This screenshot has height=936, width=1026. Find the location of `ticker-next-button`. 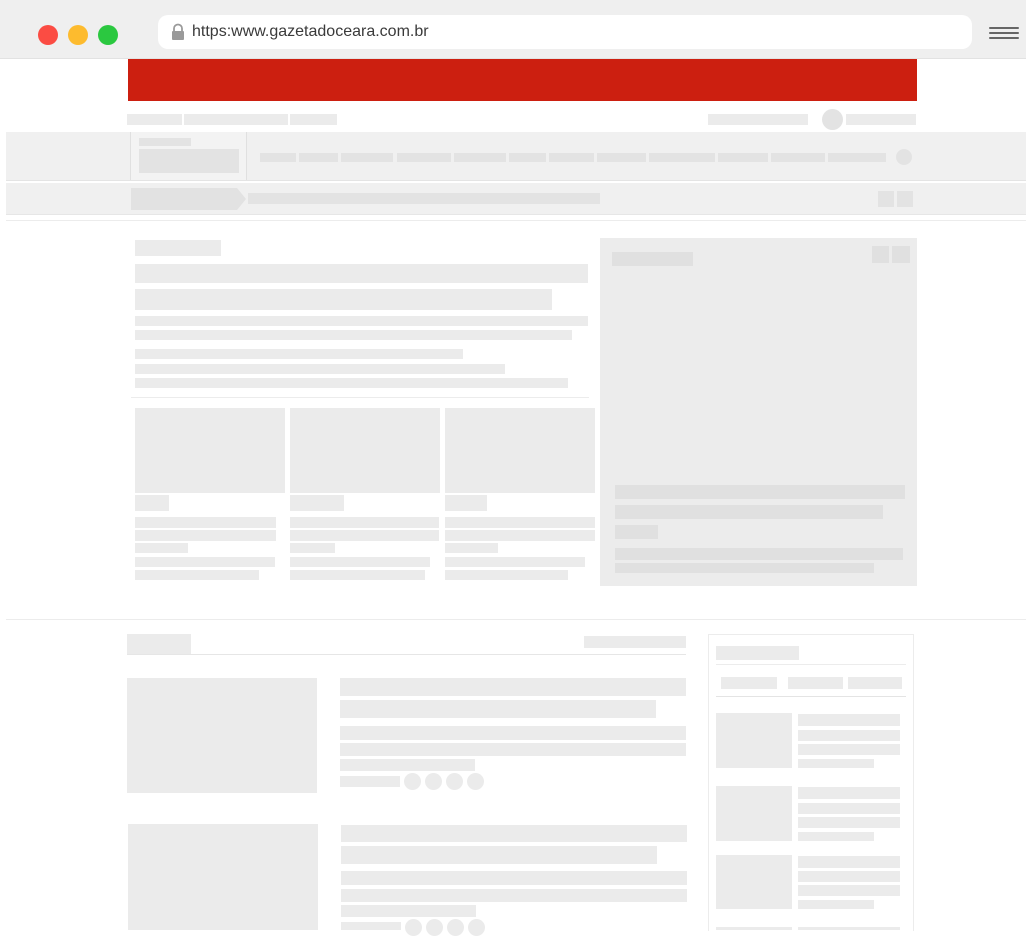

ticker-next-button is located at coordinates (905, 199).